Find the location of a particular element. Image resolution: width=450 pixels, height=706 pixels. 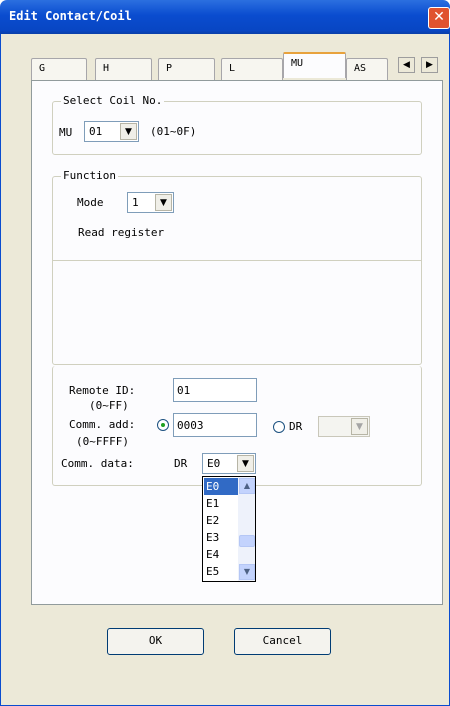

tab-as: AS is located at coordinates (367, 69).